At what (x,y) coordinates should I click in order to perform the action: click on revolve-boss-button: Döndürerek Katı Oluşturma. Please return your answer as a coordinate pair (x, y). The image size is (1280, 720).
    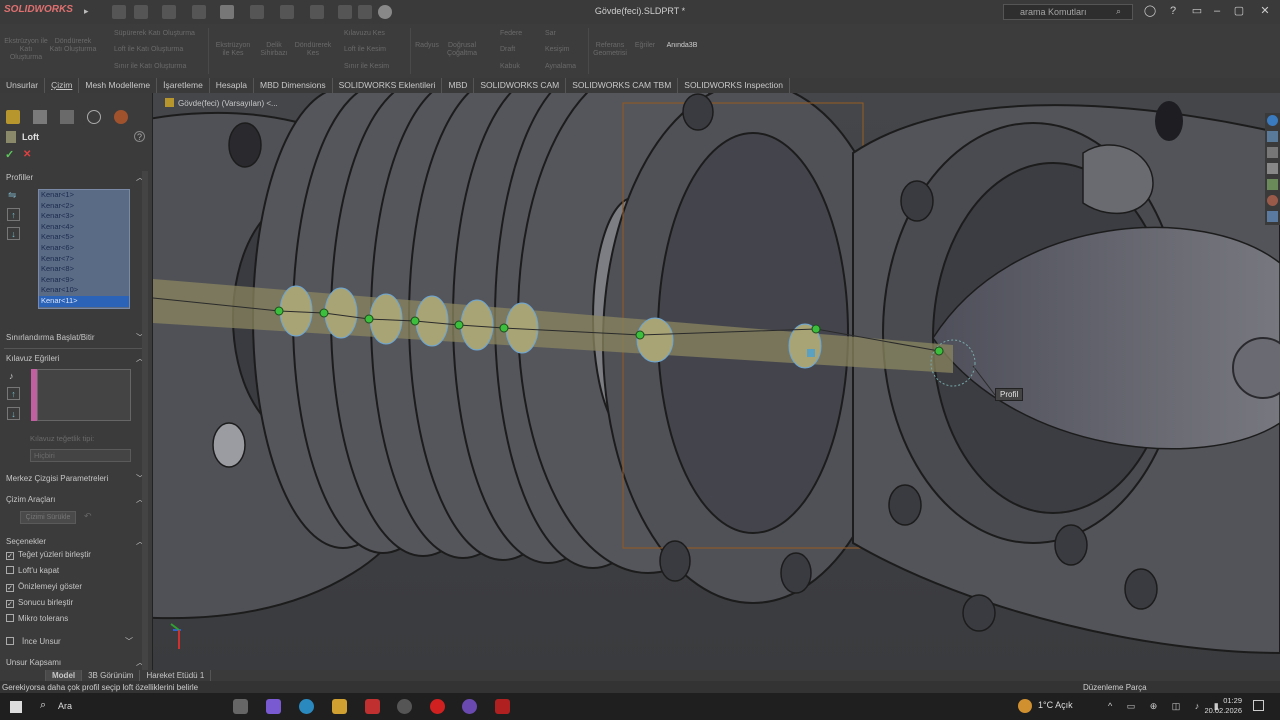
    Looking at the image, I should click on (73, 46).